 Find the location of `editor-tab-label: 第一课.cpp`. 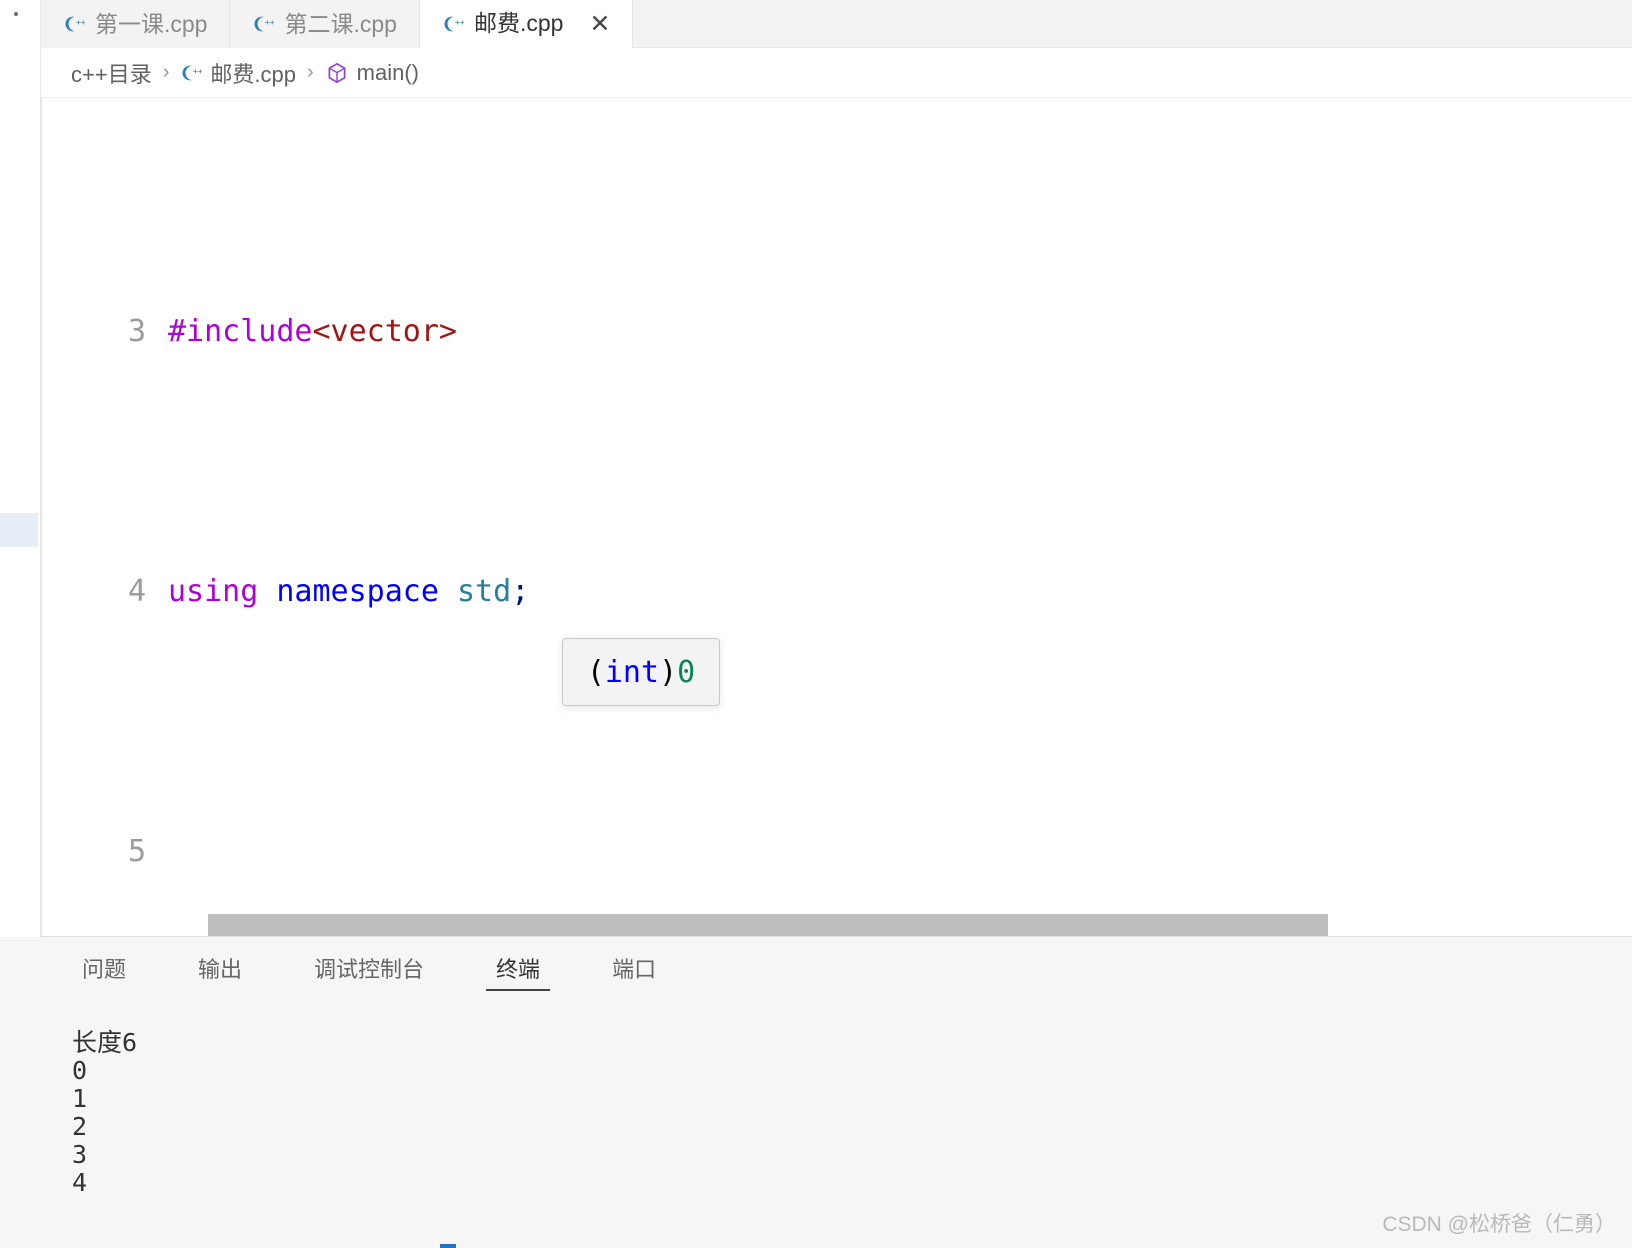

editor-tab-label: 第一课.cpp is located at coordinates (151, 23).